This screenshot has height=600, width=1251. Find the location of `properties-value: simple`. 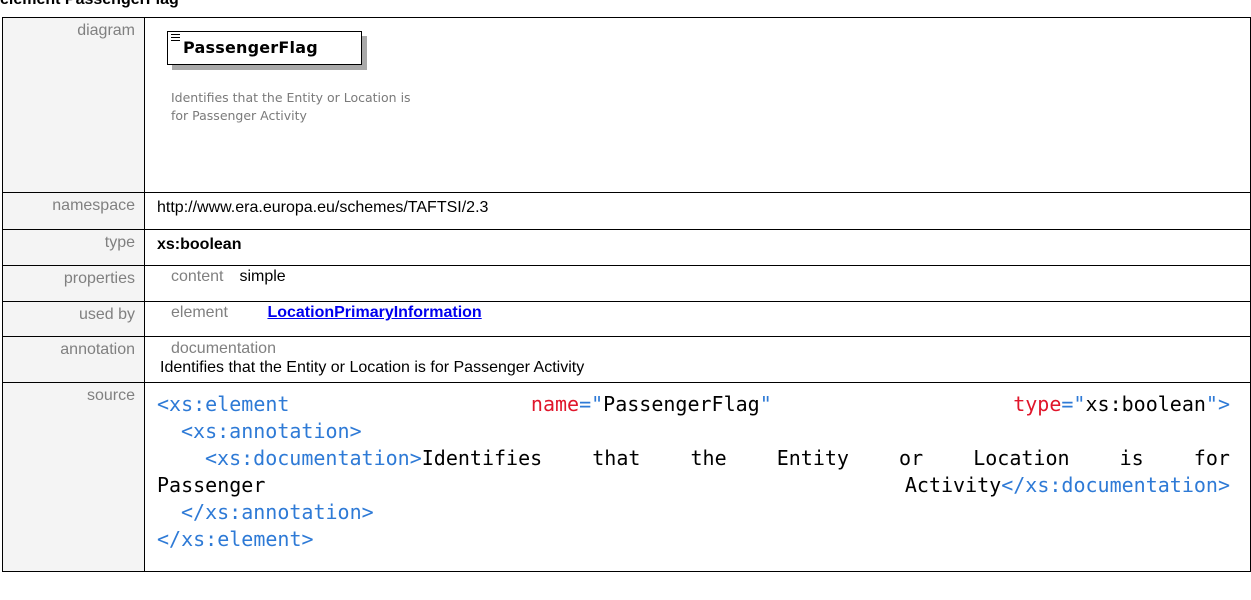

properties-value: simple is located at coordinates (262, 276).